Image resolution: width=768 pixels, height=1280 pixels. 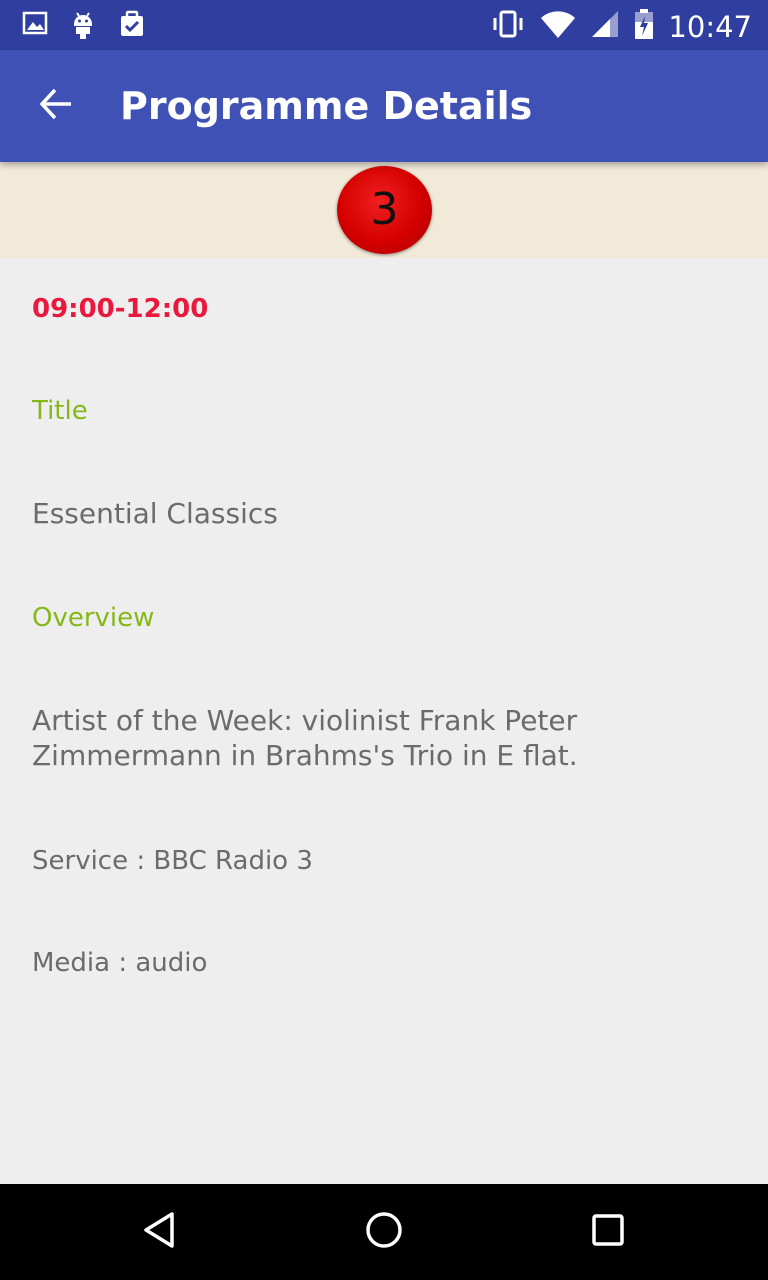 I want to click on programme-title: Essential Classics, so click(x=155, y=513).